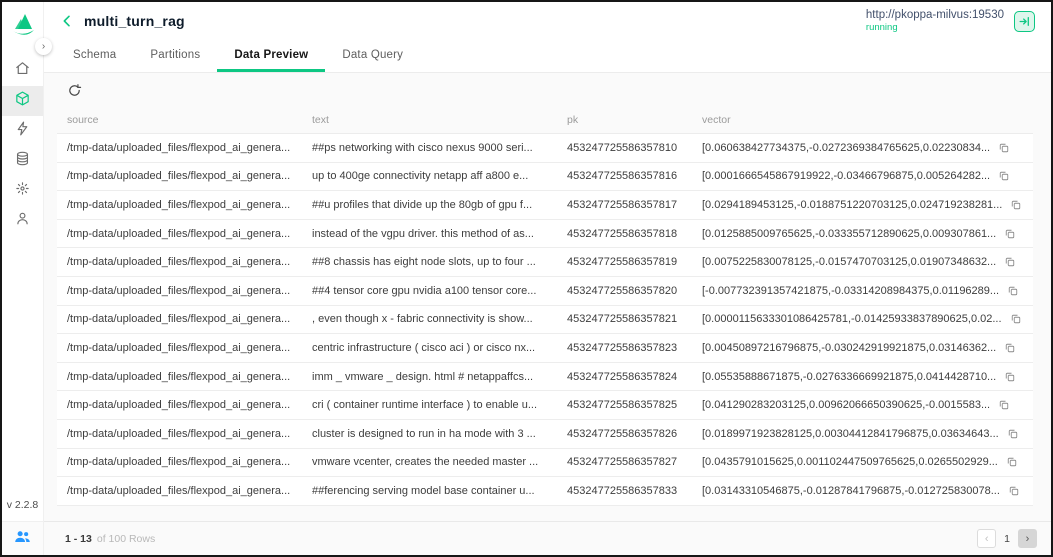 This screenshot has height=557, width=1053. I want to click on tab-schema: Schema, so click(94, 56).